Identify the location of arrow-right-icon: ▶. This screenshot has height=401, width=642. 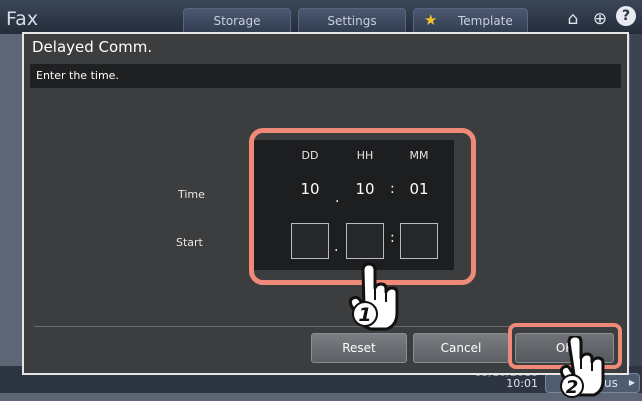
(631, 382).